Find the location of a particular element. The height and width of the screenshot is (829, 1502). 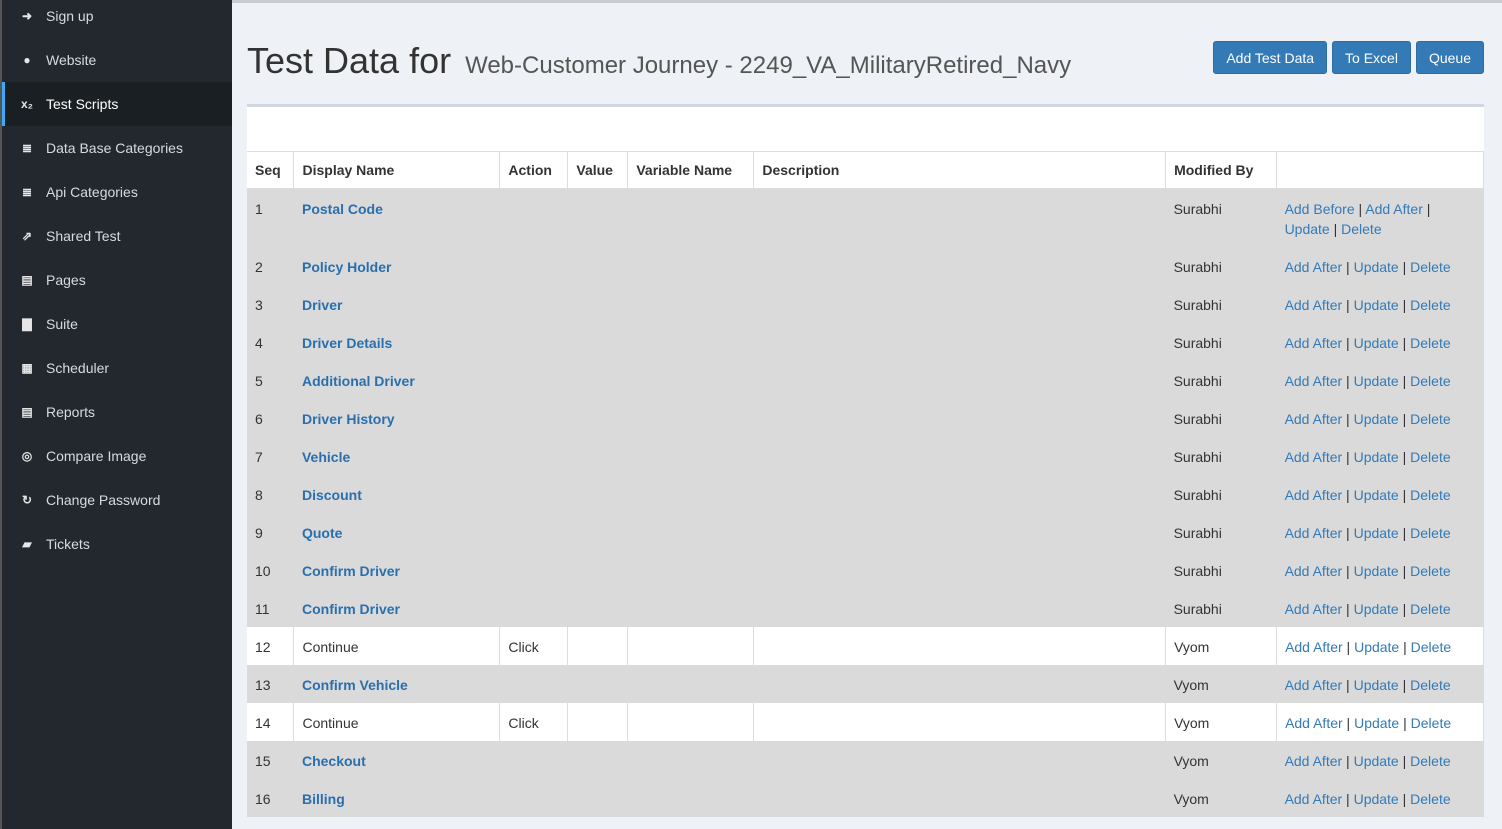

sidebar-item-api-categories: ≣ Api Categories is located at coordinates (117, 192).